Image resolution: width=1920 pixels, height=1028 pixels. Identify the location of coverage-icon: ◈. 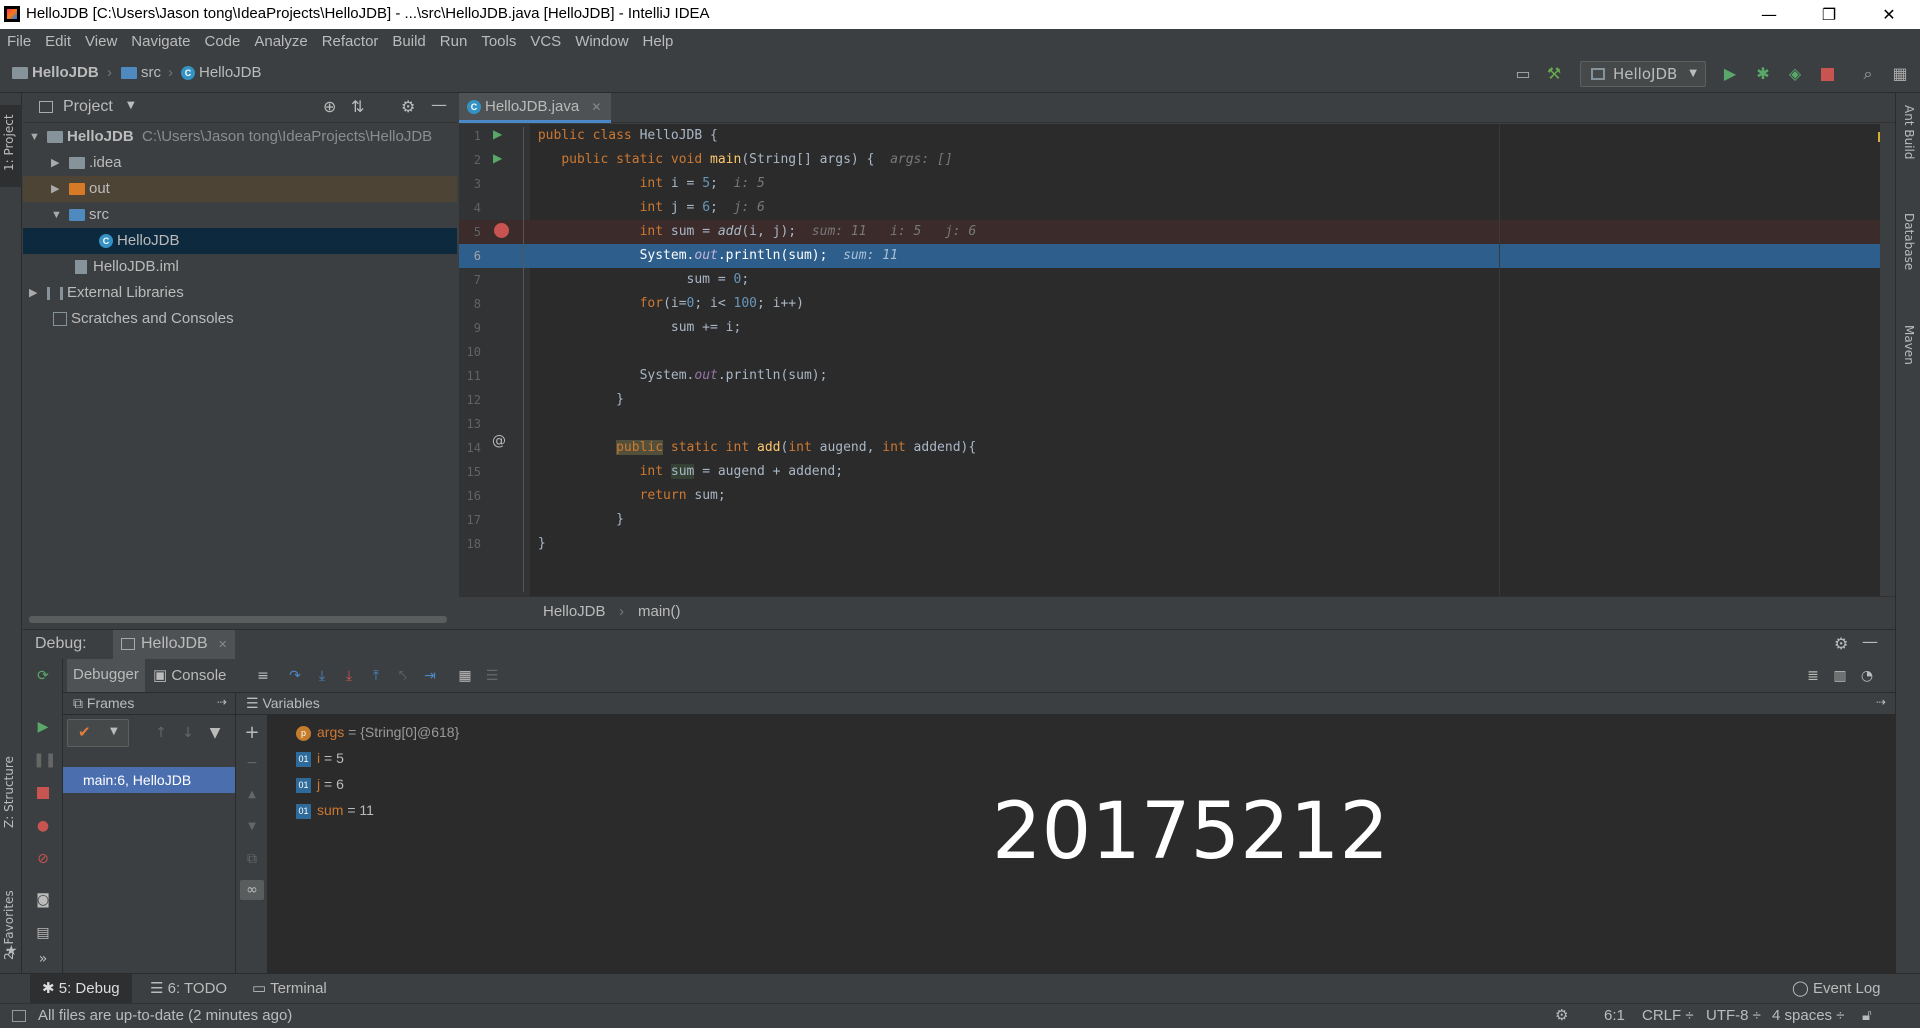
(1795, 74).